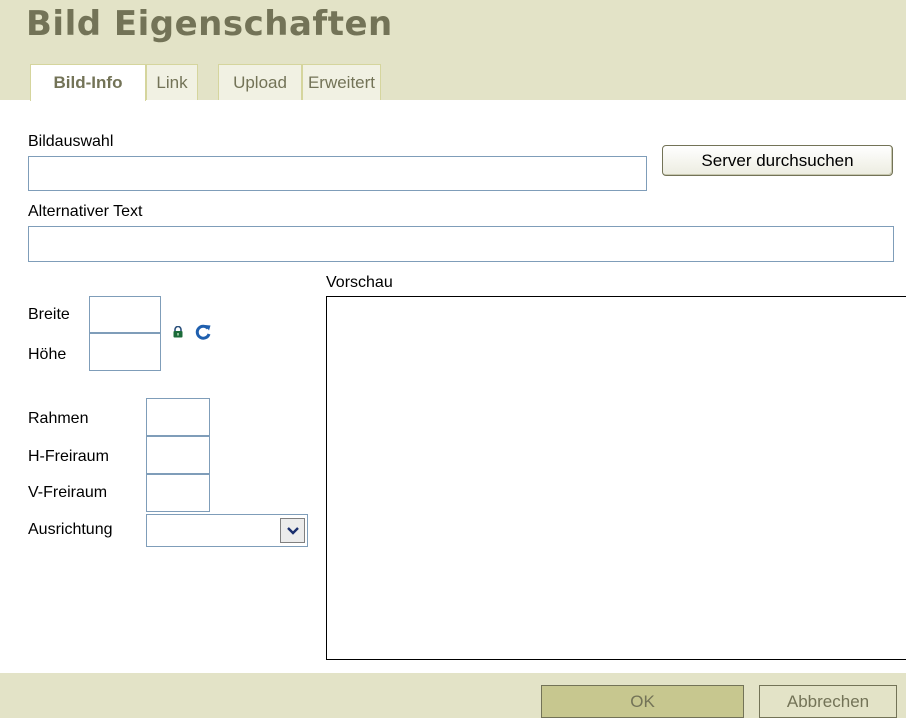 The image size is (906, 718). I want to click on lock-icon, so click(178, 334).